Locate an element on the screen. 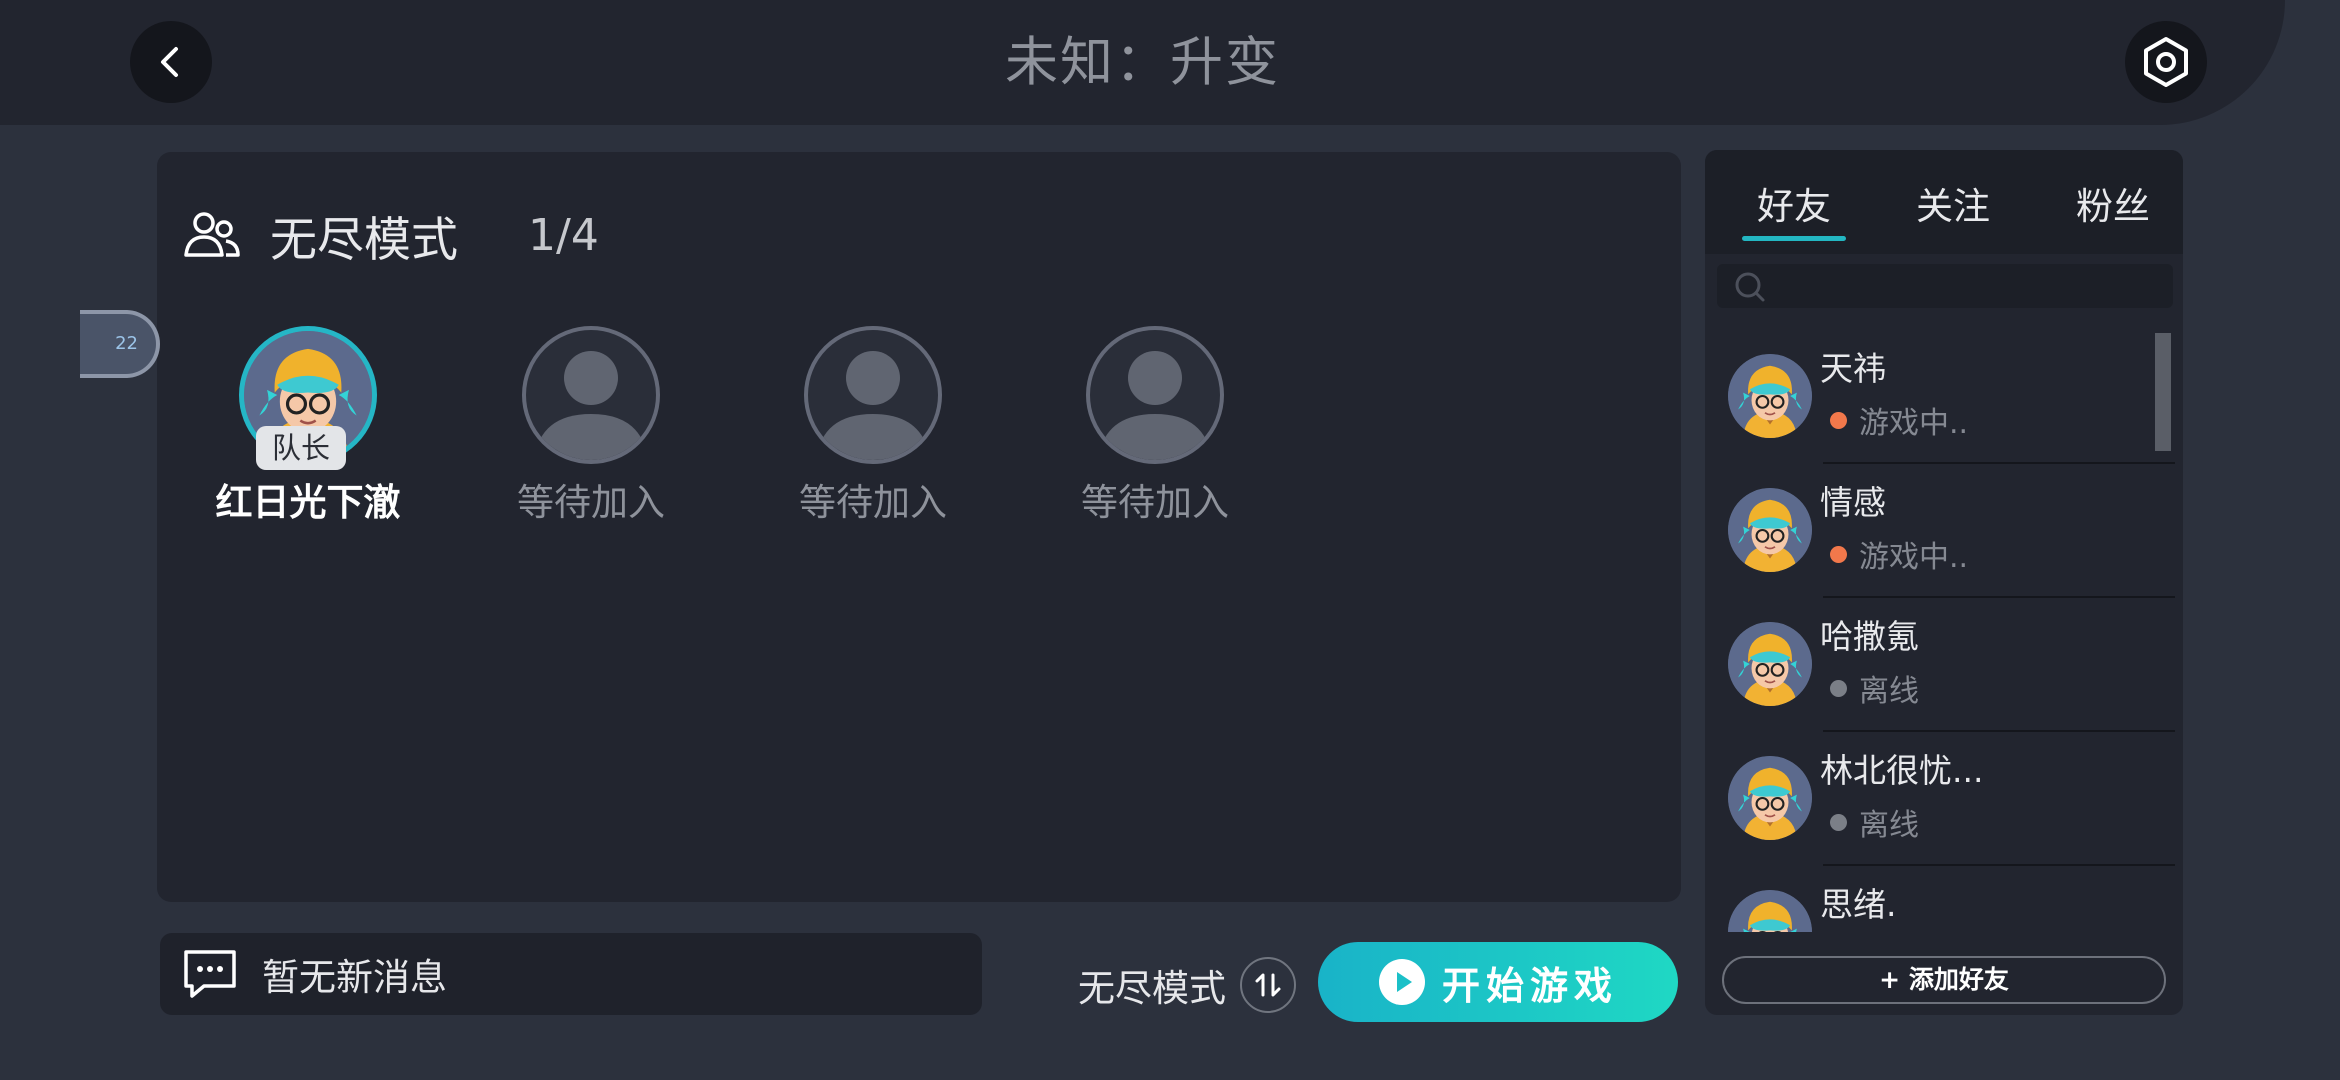  add-friend-button: + 添加好友 is located at coordinates (1944, 980).